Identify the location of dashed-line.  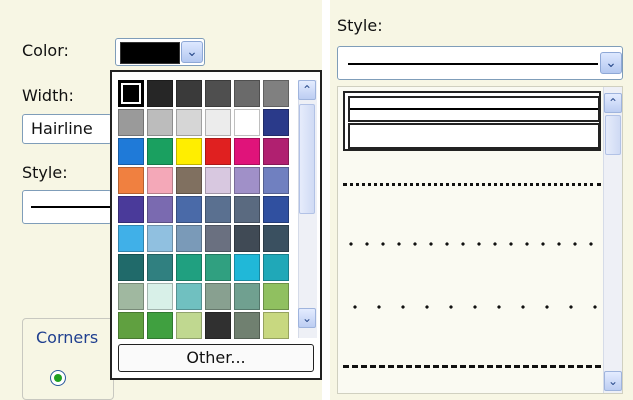
(472, 366).